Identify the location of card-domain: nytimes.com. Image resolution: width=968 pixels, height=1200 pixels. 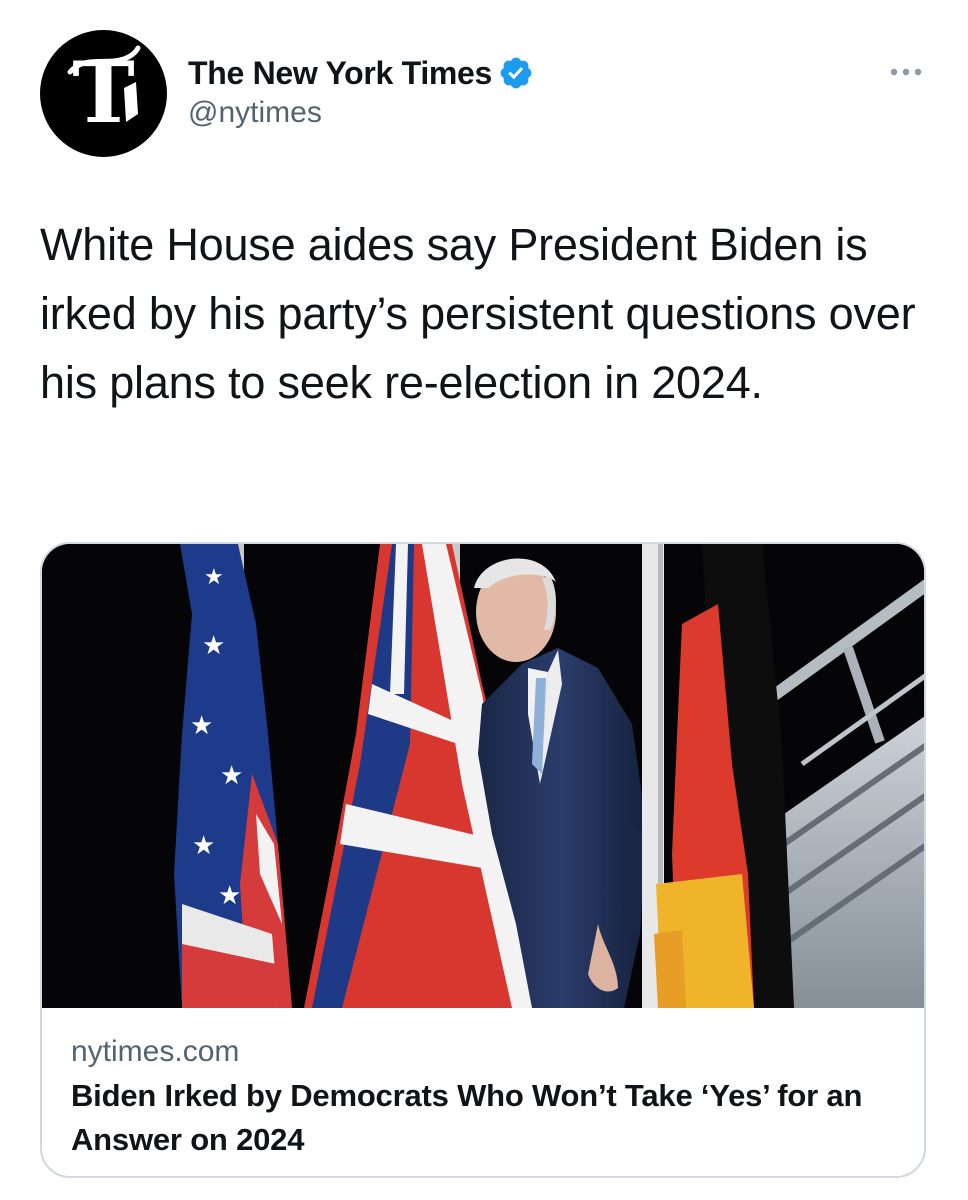
(155, 1051).